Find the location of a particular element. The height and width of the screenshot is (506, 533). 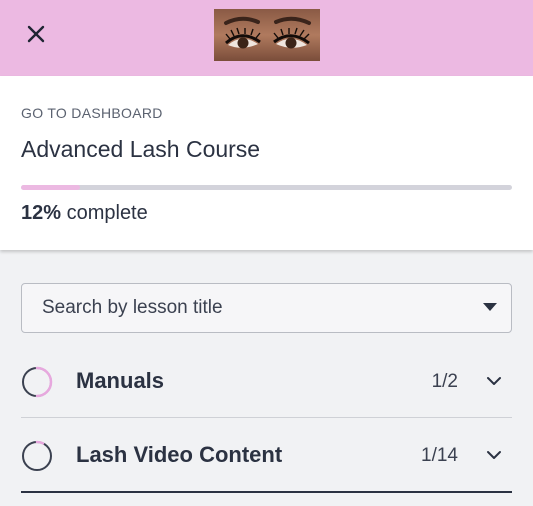

course-logo-image is located at coordinates (267, 35).